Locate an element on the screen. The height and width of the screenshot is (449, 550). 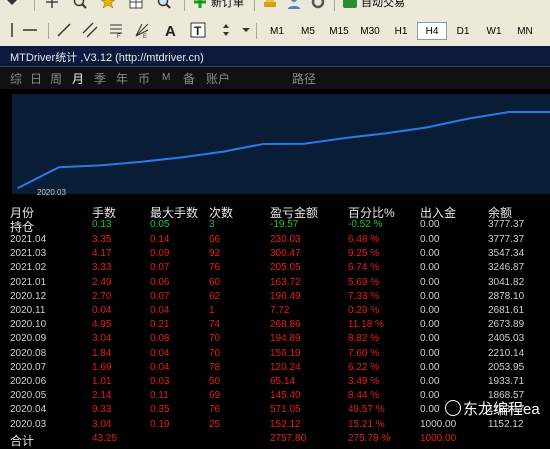
tab-weekly: 周 is located at coordinates (56, 78).